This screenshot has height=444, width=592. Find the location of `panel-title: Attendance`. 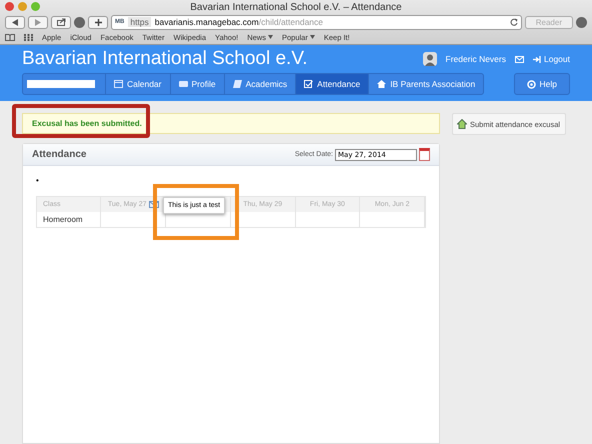

panel-title: Attendance is located at coordinates (59, 154).